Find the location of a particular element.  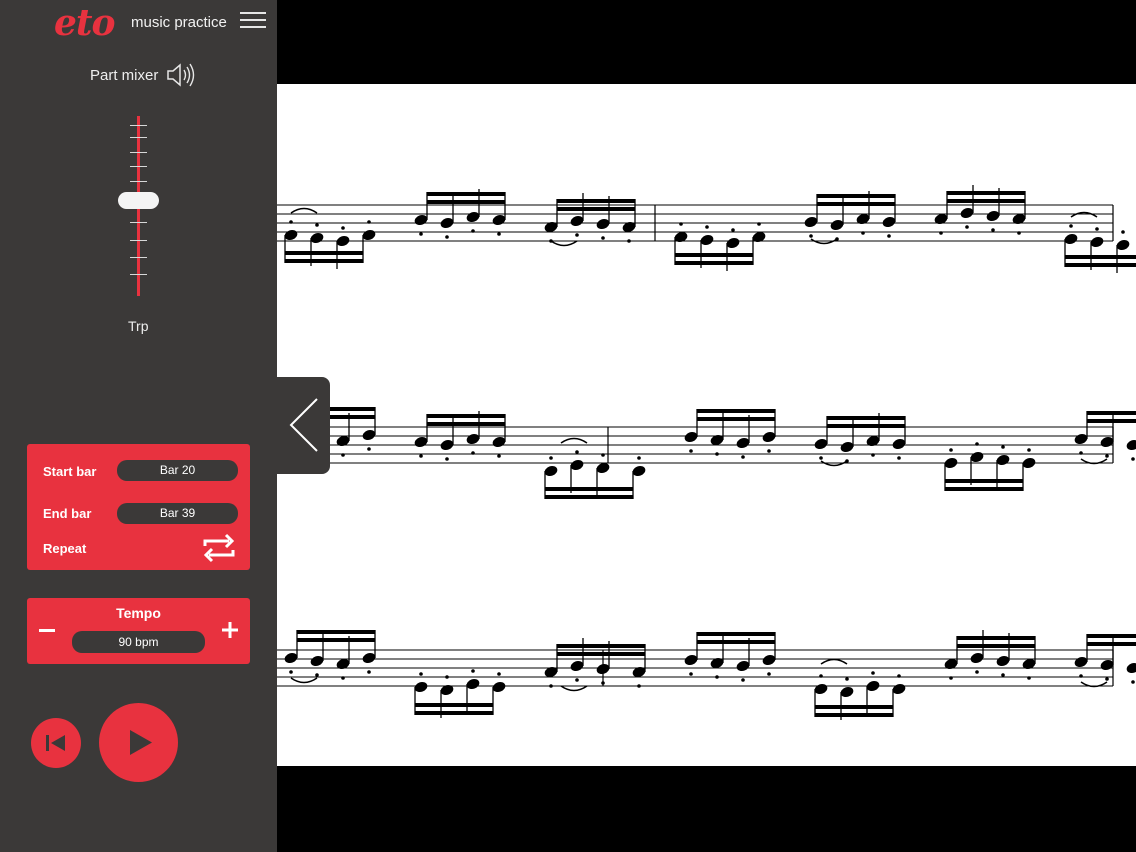

tempo-title: Tempo is located at coordinates (138, 613).